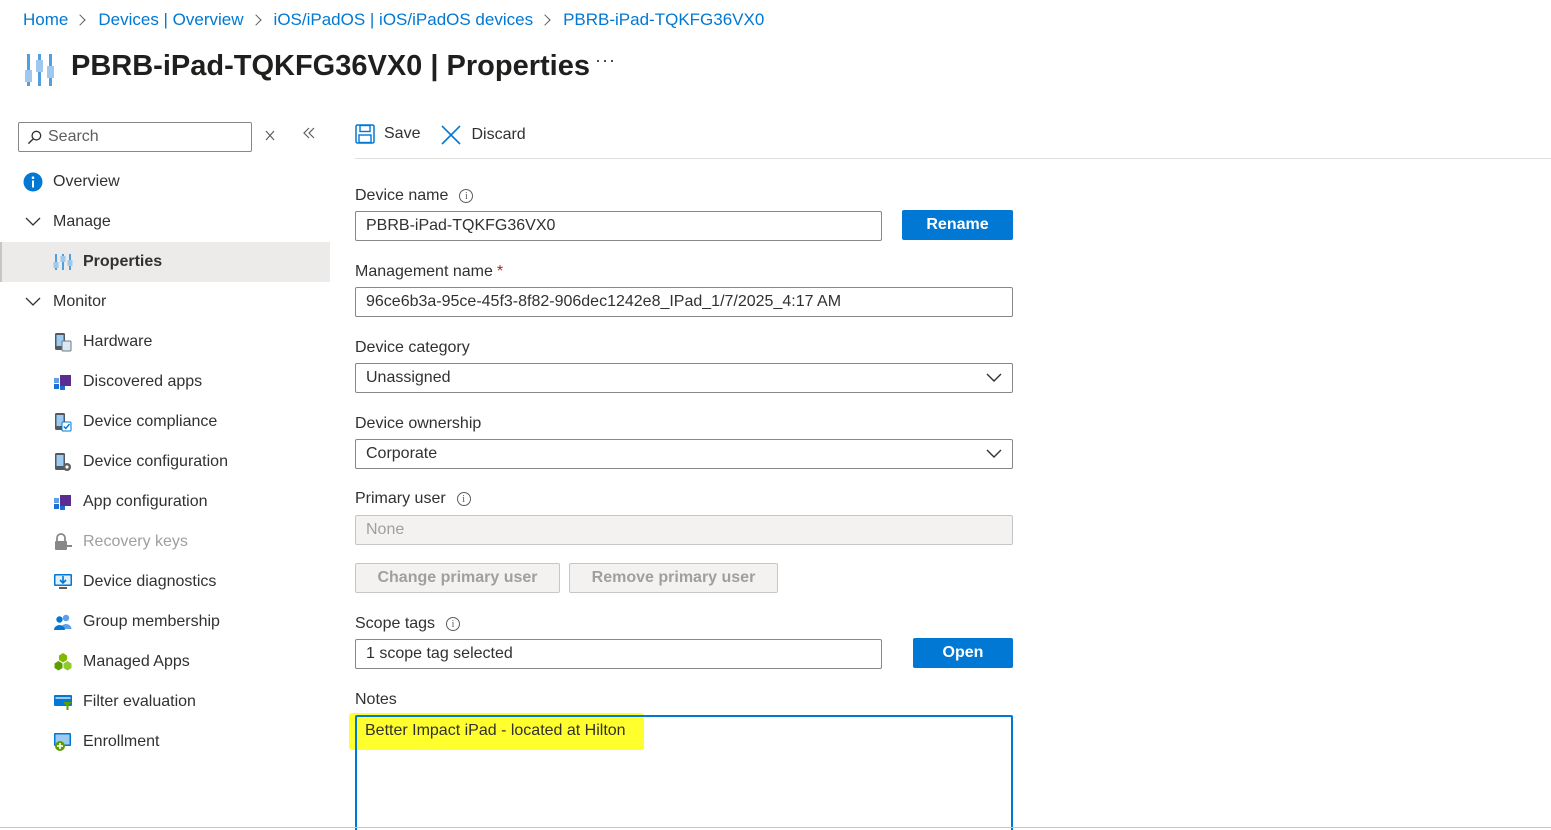 This screenshot has height=830, width=1551. I want to click on configuration-icon, so click(63, 462).